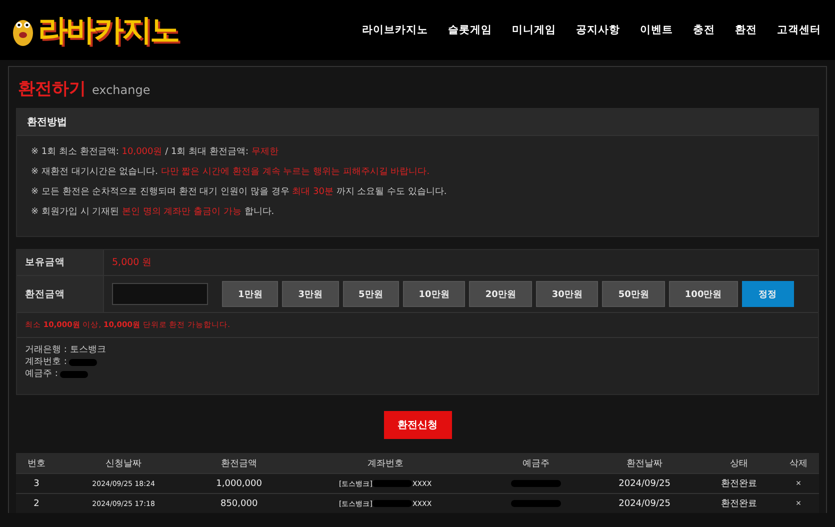  I want to click on section-title: 환전방법, so click(47, 122).